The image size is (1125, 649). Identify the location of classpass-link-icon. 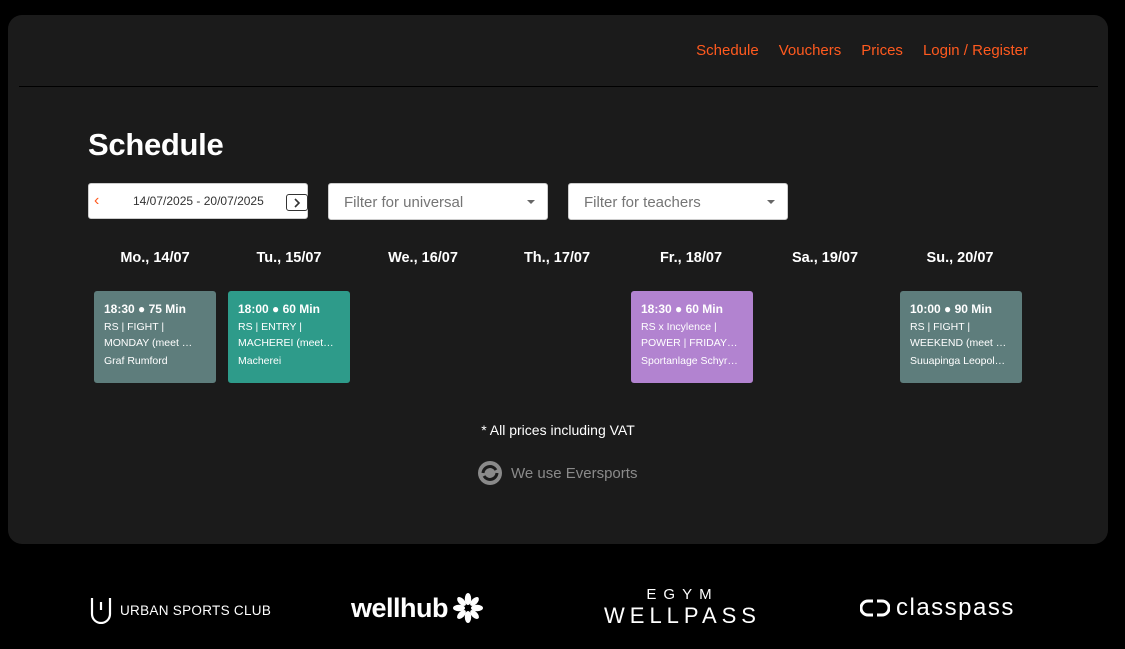
(875, 608).